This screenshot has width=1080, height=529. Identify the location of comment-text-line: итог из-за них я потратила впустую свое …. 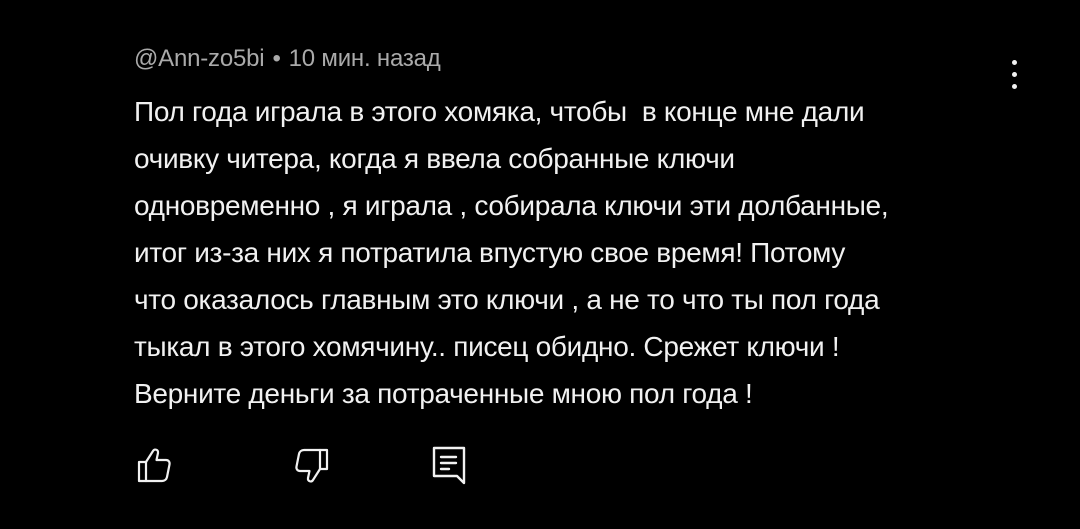
(490, 252).